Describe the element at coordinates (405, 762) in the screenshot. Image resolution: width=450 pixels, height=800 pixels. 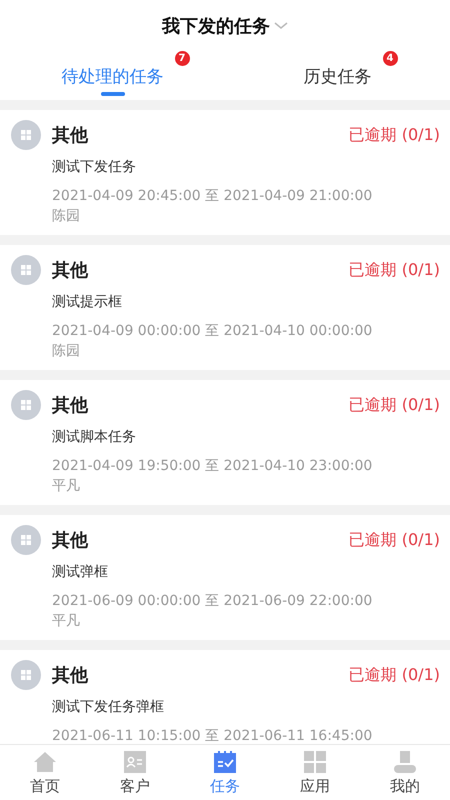
I see `user-icon` at that location.